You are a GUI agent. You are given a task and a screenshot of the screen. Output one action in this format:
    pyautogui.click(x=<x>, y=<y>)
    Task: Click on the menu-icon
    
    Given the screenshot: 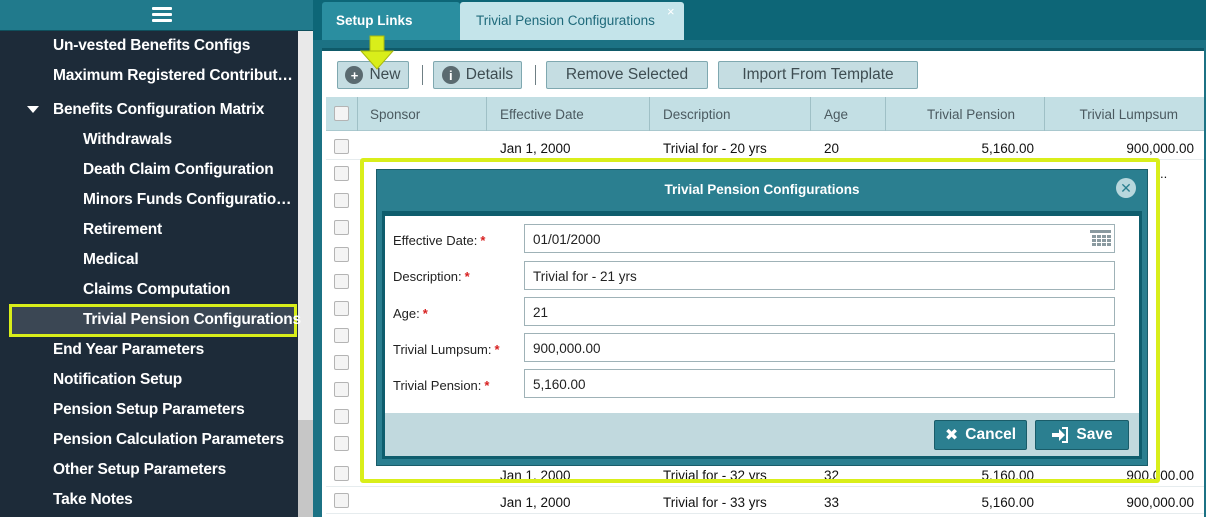 What is the action you would take?
    pyautogui.click(x=162, y=15)
    